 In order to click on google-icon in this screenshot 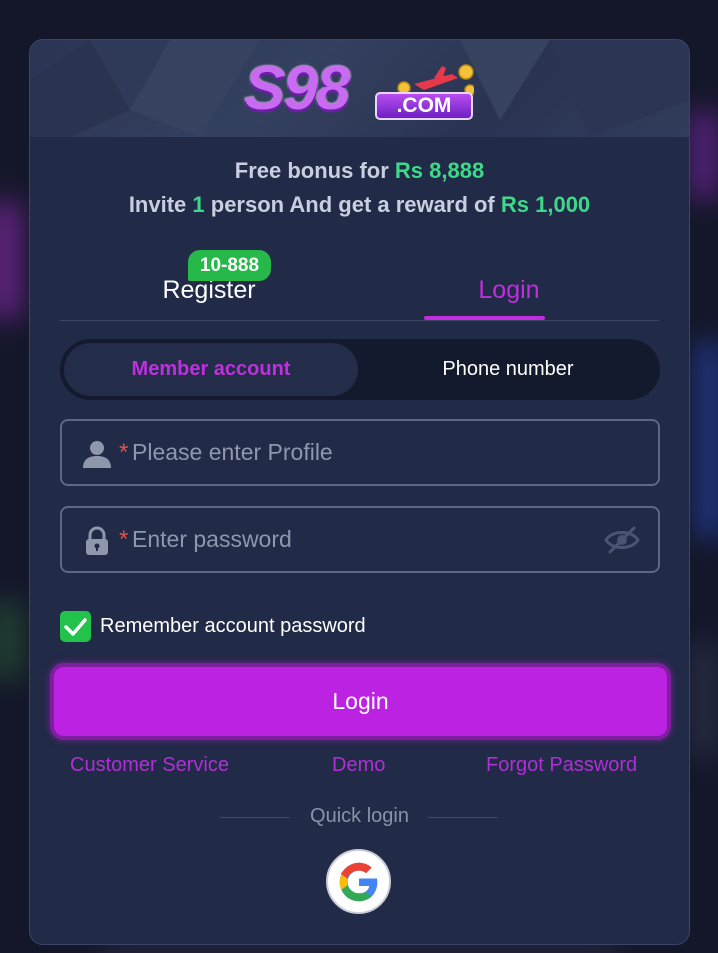, I will do `click(358, 882)`.